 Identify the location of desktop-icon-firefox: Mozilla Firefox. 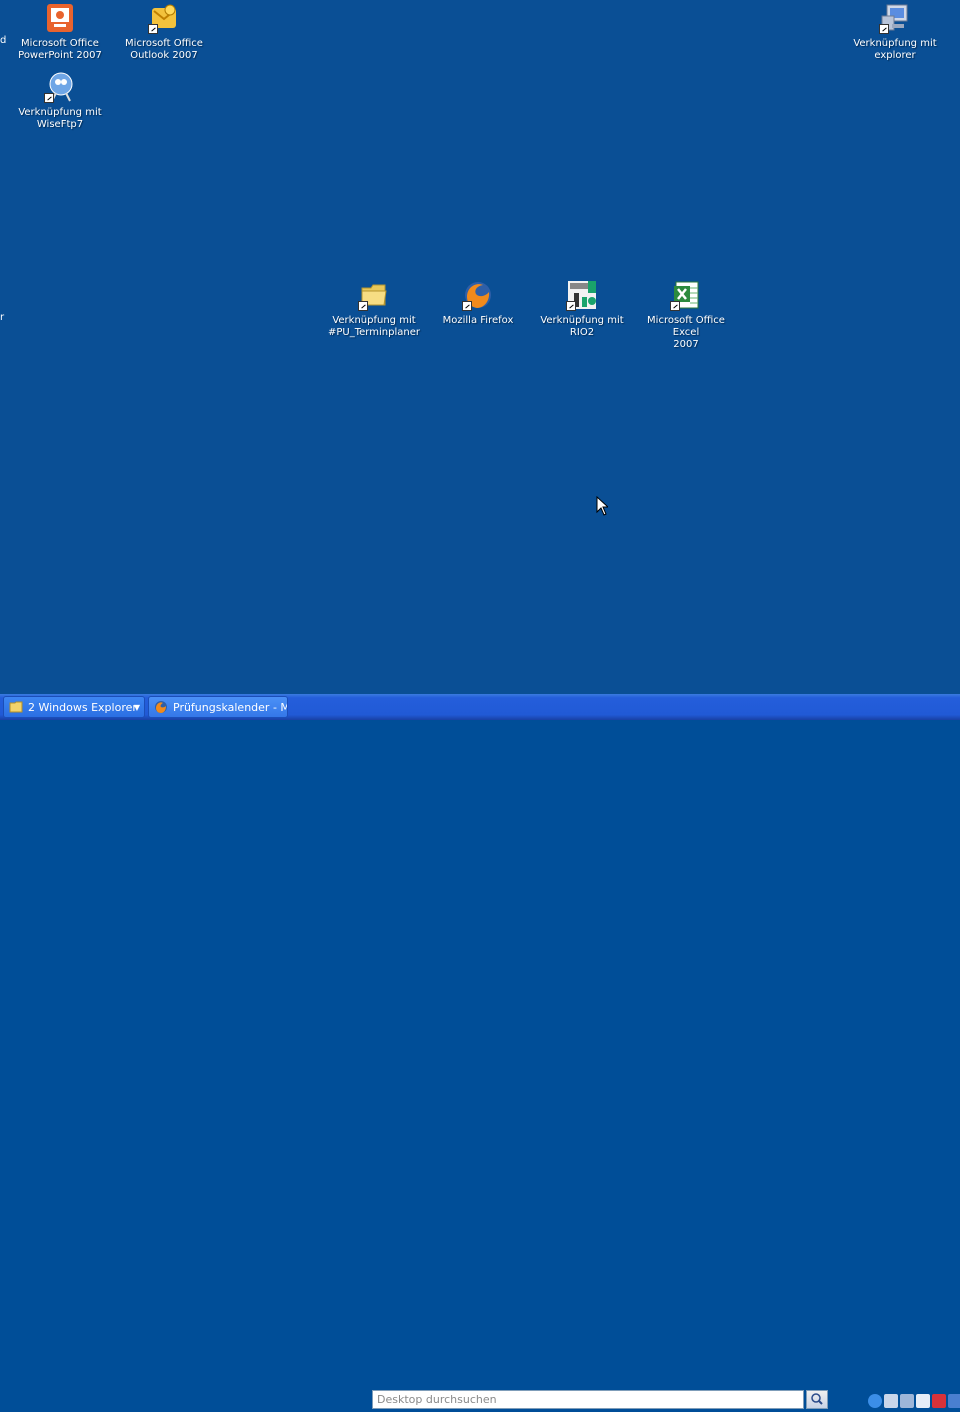
(478, 303).